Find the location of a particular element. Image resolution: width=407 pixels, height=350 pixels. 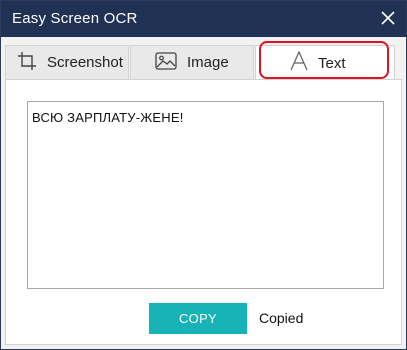

tab-screenshot-label: Screenshot is located at coordinates (85, 62).